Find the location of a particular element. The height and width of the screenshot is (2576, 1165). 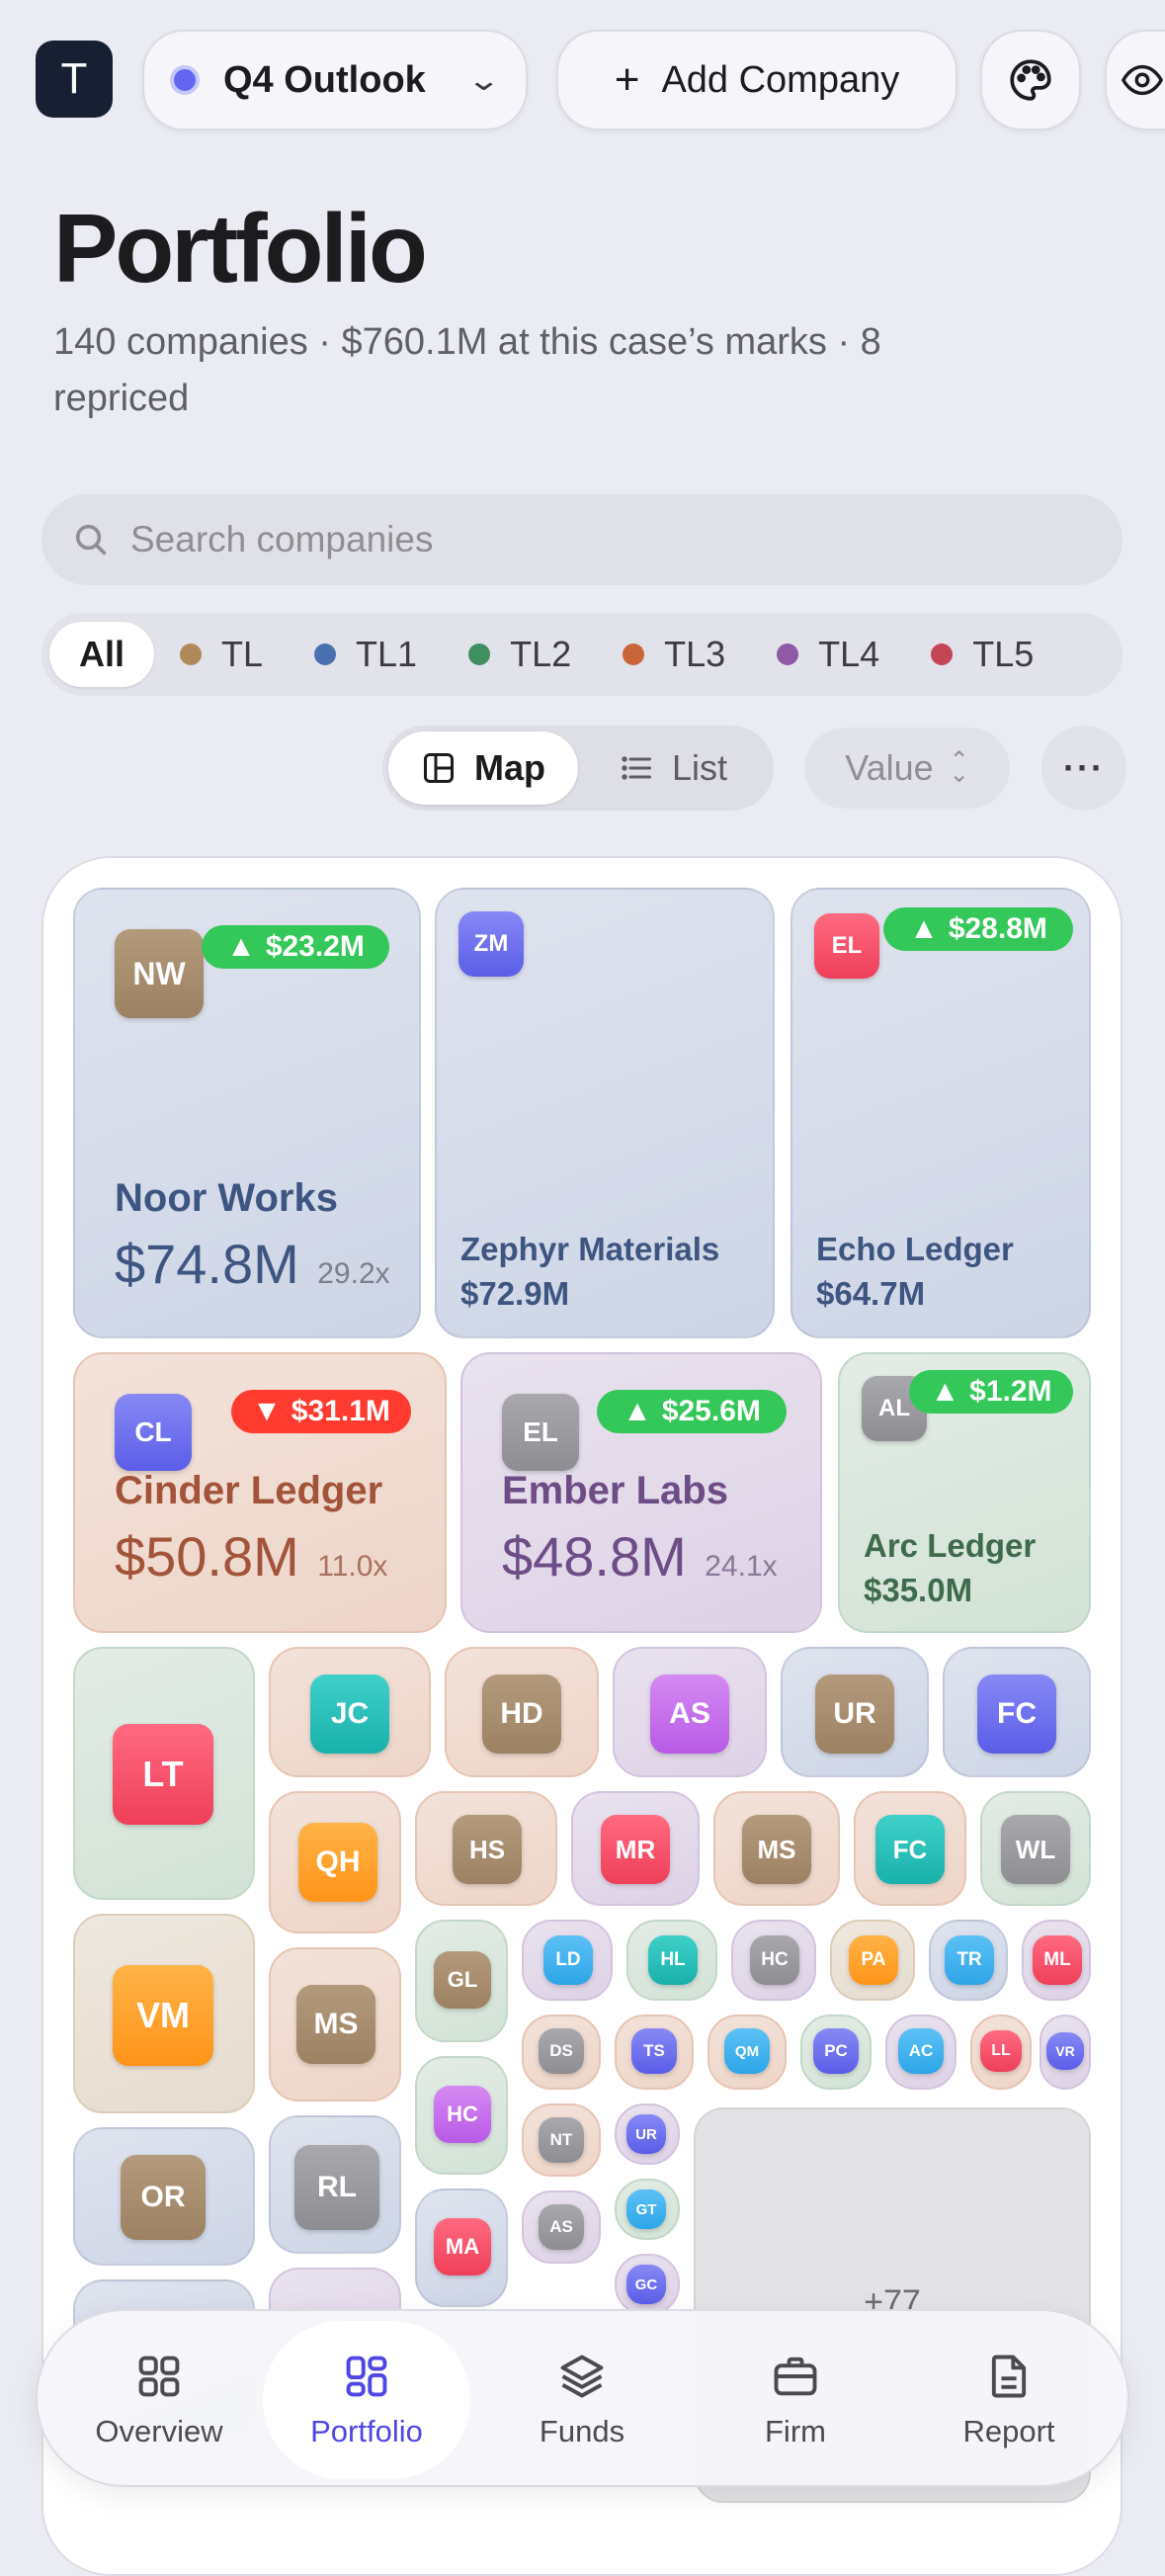

workspace-avatar-letter: T is located at coordinates (74, 78).